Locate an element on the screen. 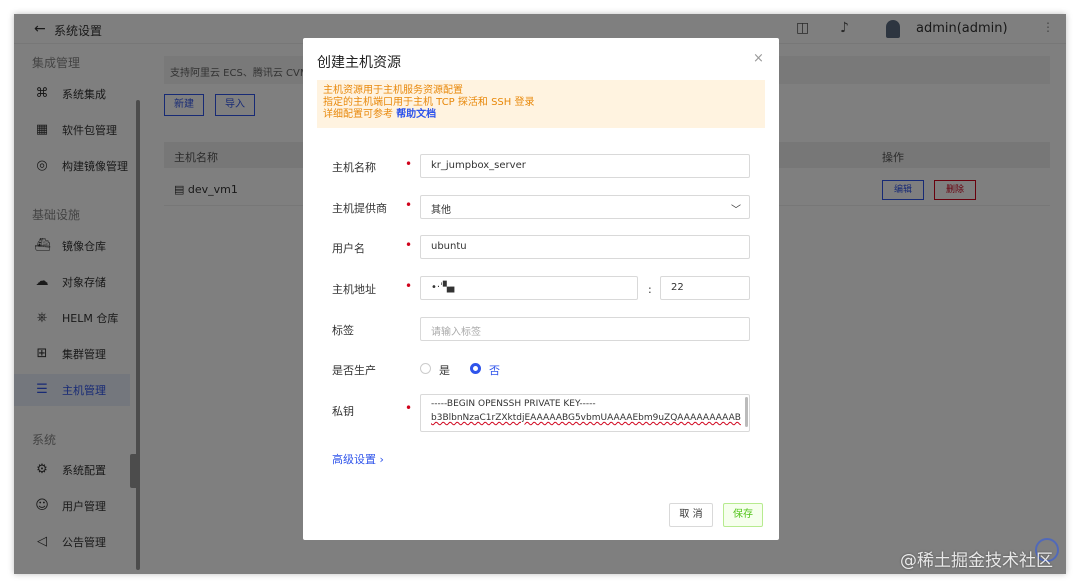  port-input: 22 is located at coordinates (705, 288).